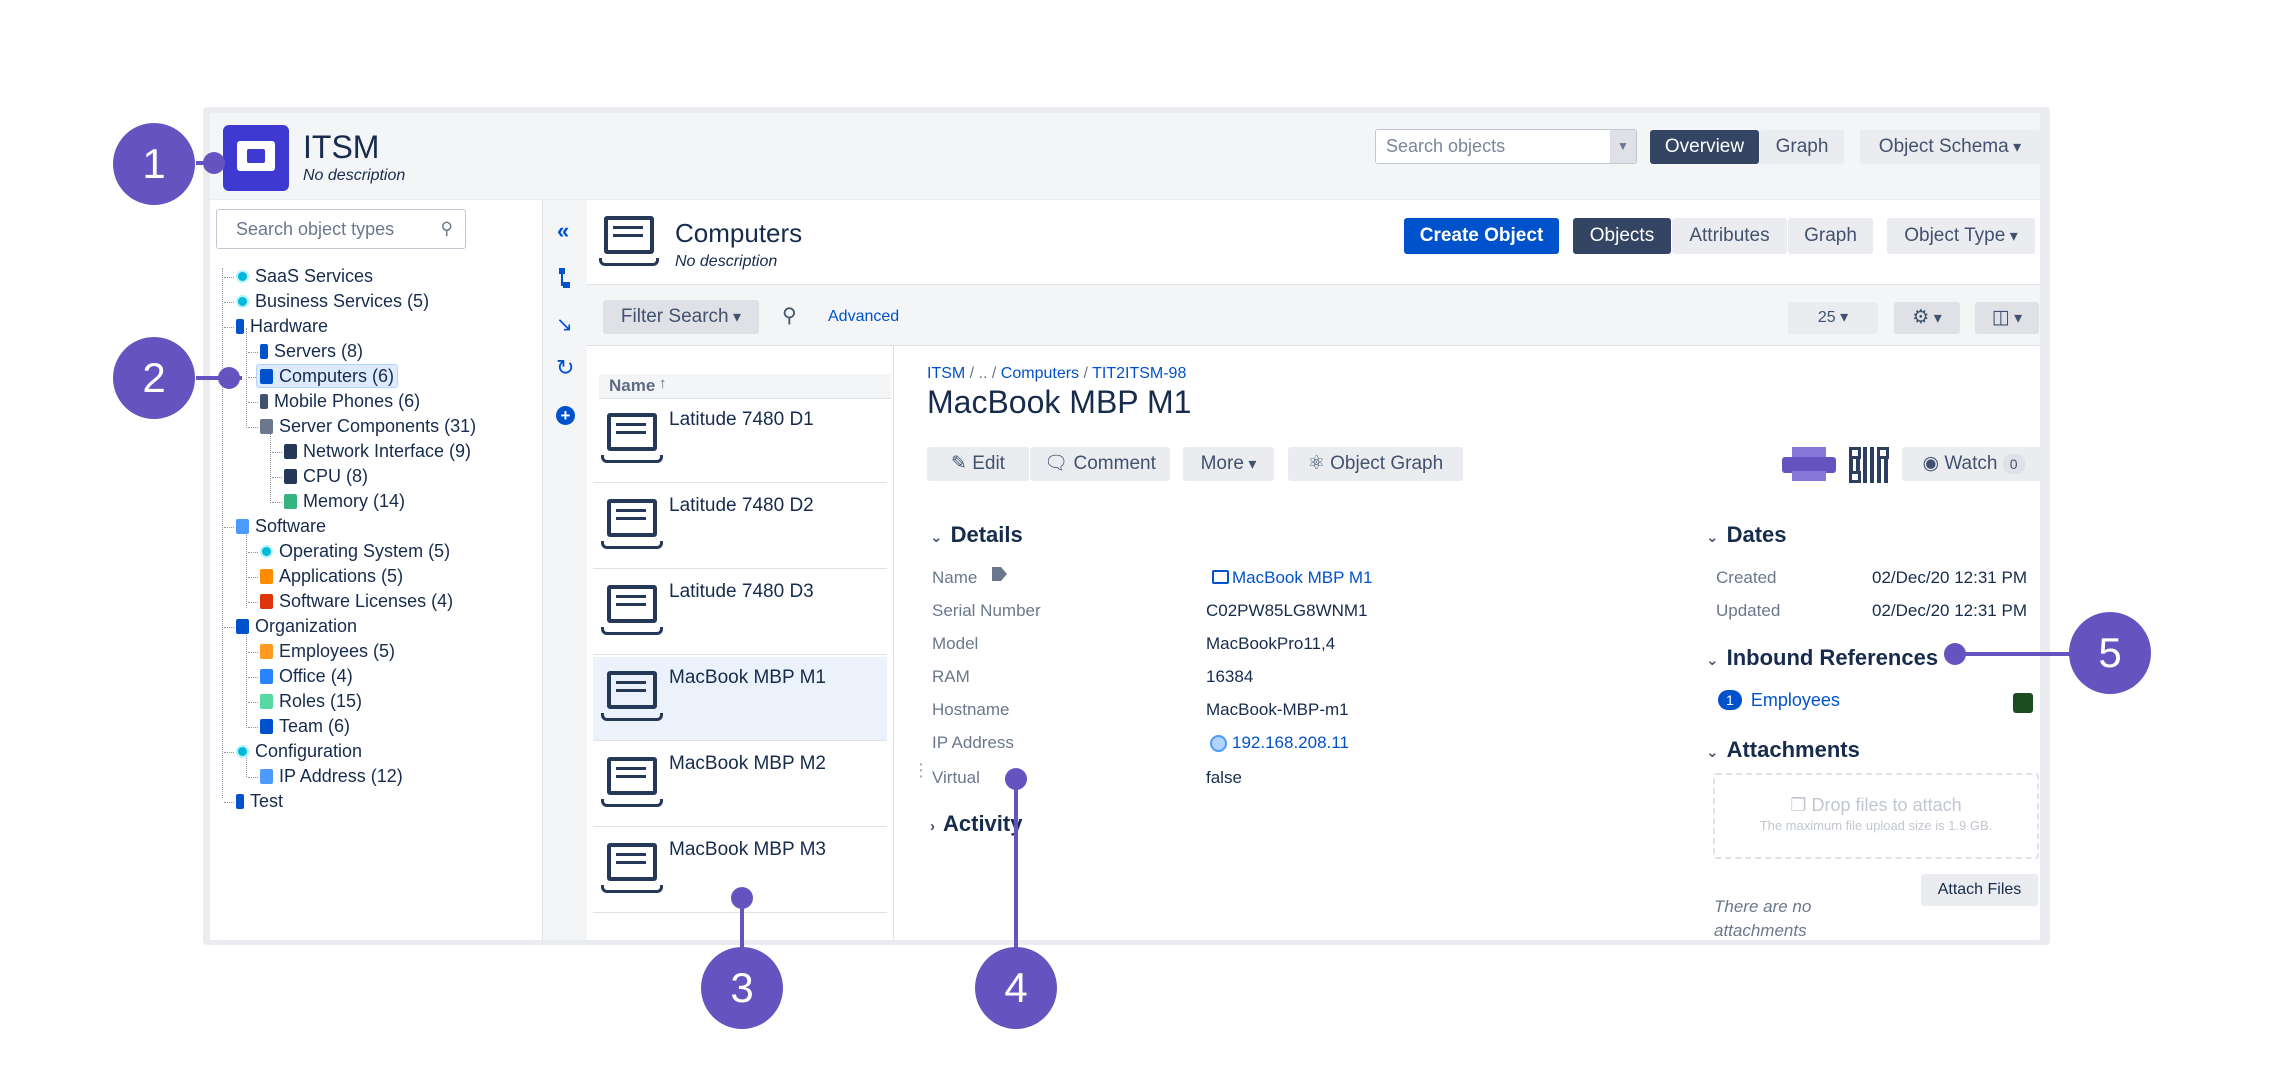 The image size is (2282, 1074). I want to click on object-schema-menu: Object Schema, so click(1950, 147).